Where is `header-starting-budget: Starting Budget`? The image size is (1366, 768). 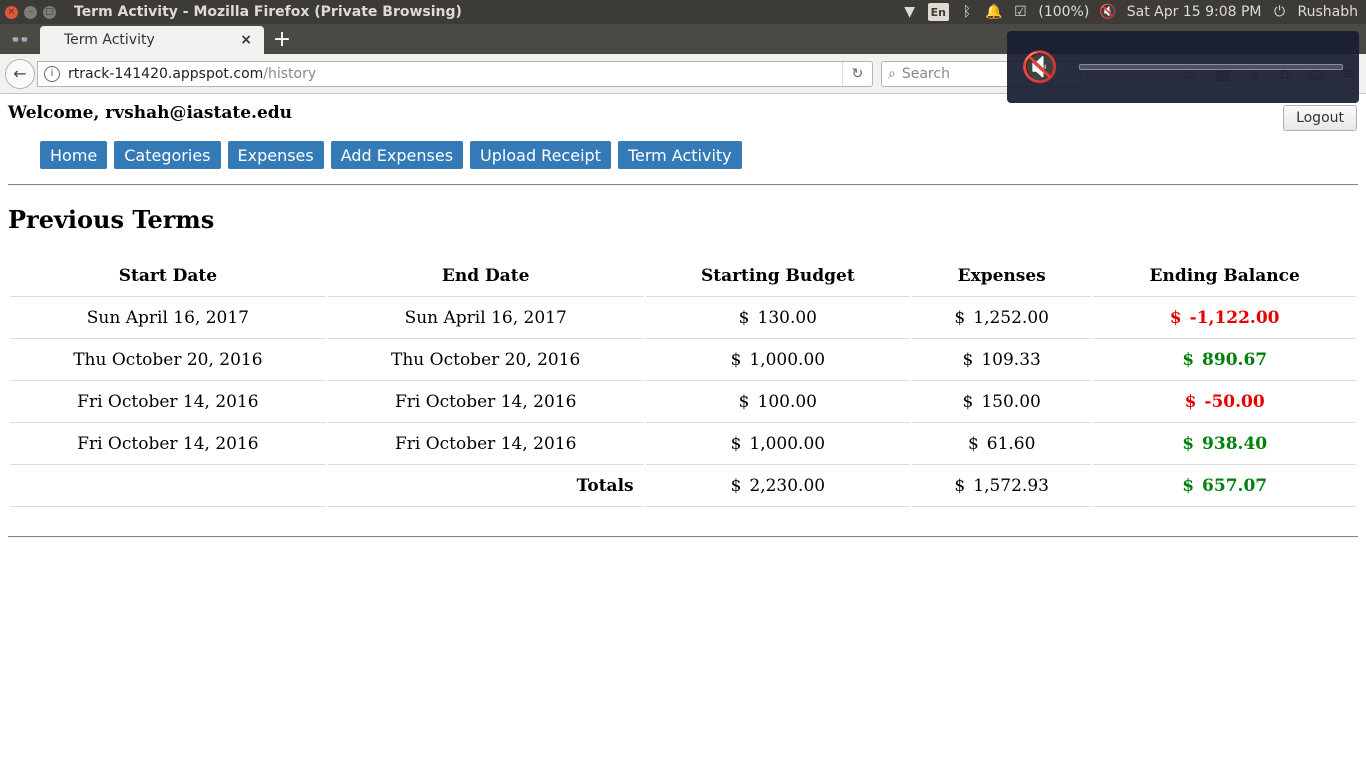 header-starting-budget: Starting Budget is located at coordinates (778, 276).